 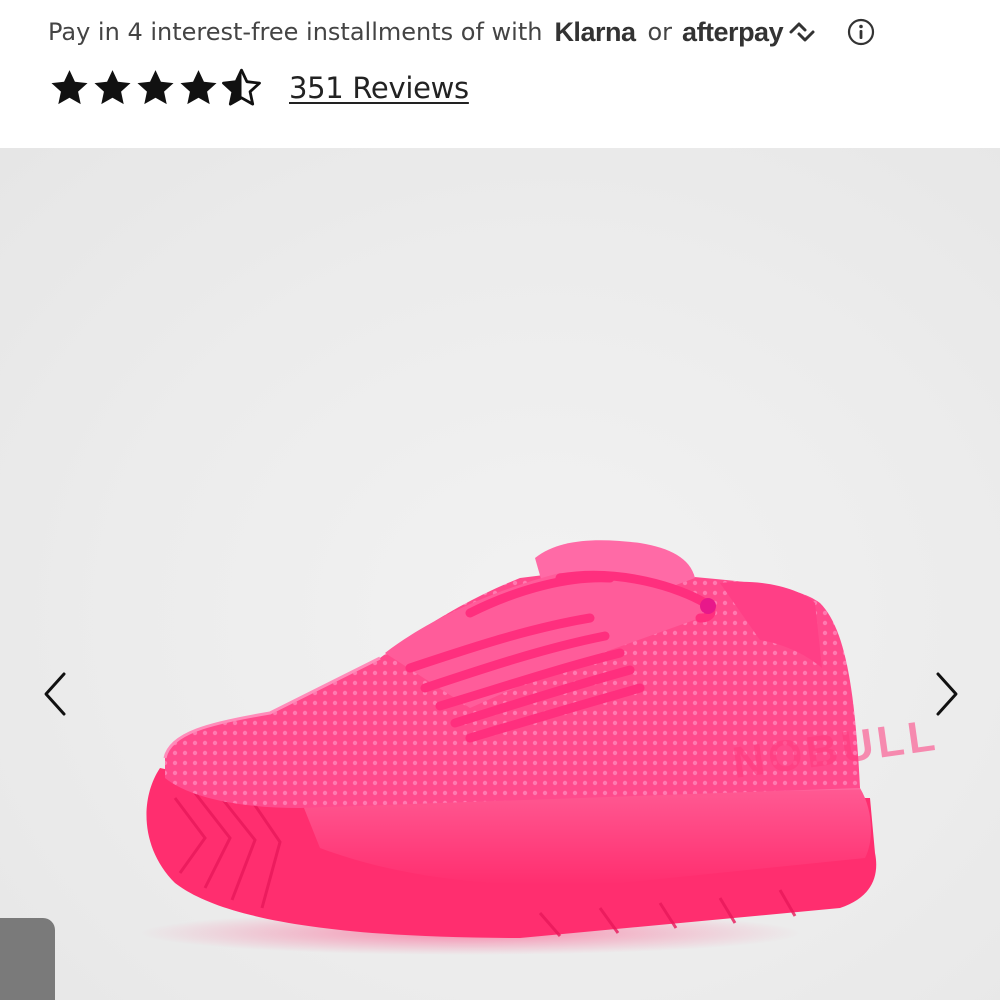 I want to click on star-half-icon, so click(x=241, y=87).